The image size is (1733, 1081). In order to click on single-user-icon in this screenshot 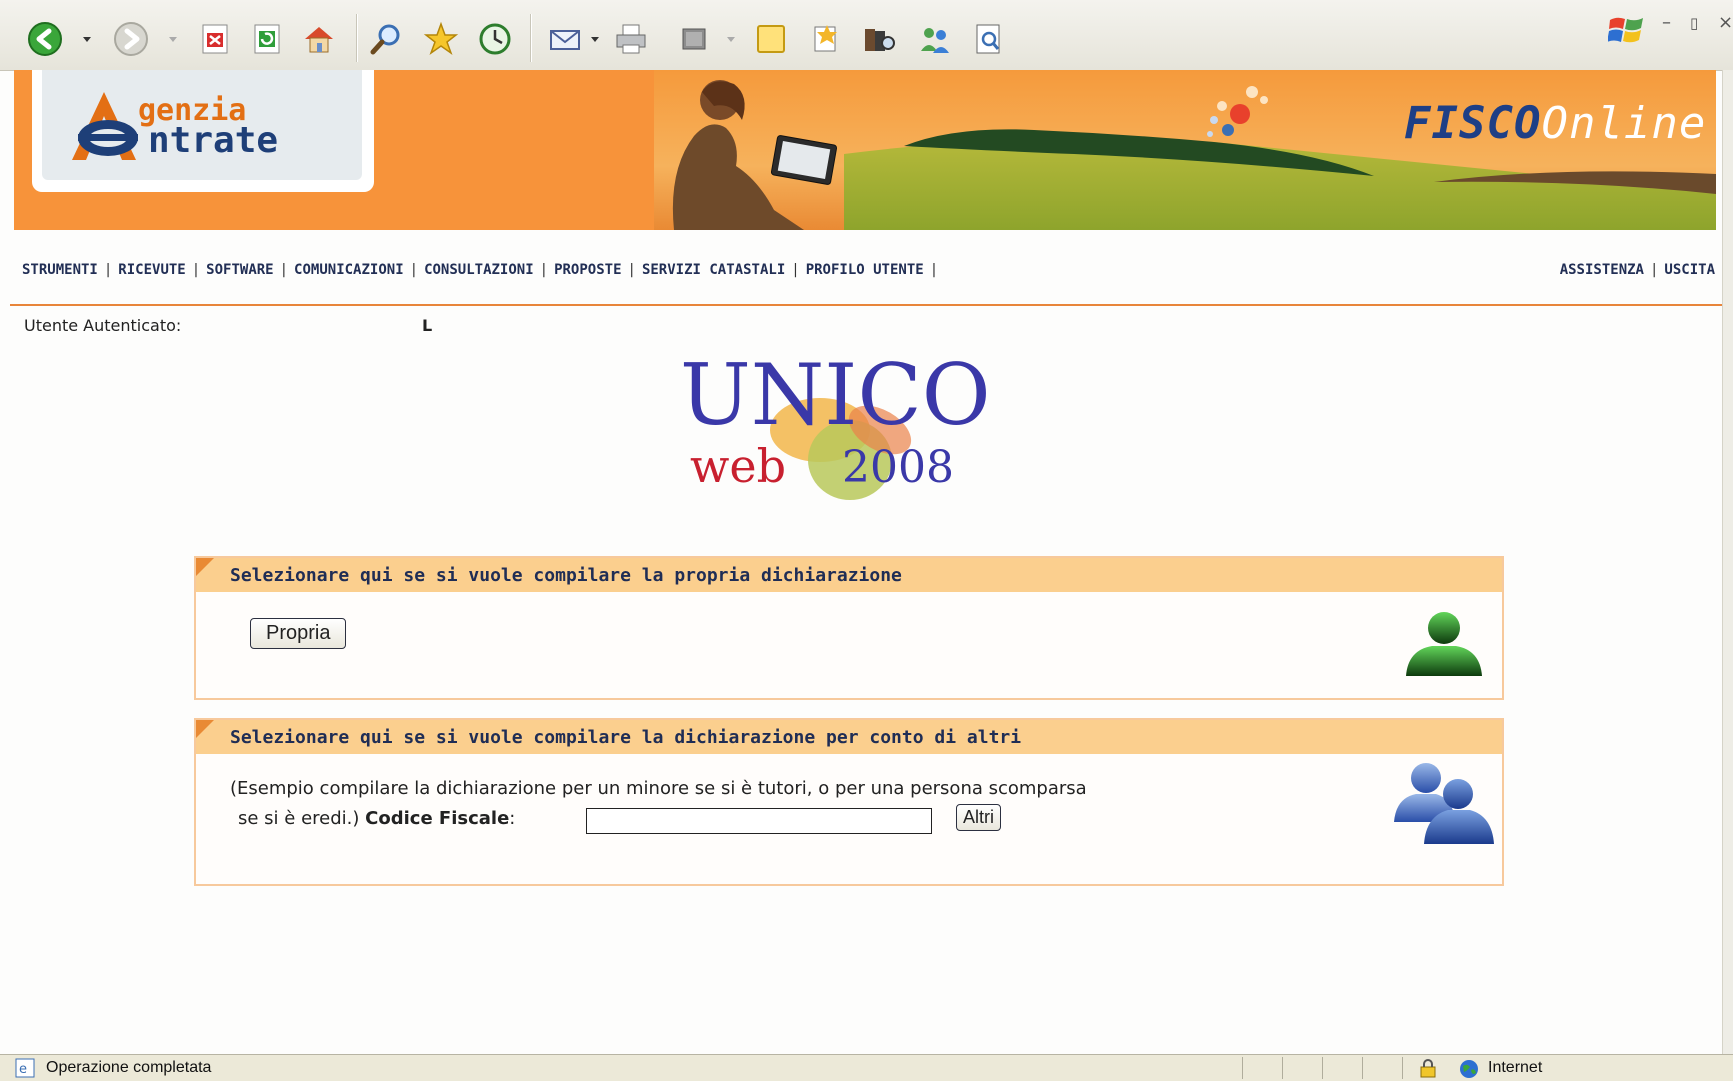, I will do `click(1444, 644)`.